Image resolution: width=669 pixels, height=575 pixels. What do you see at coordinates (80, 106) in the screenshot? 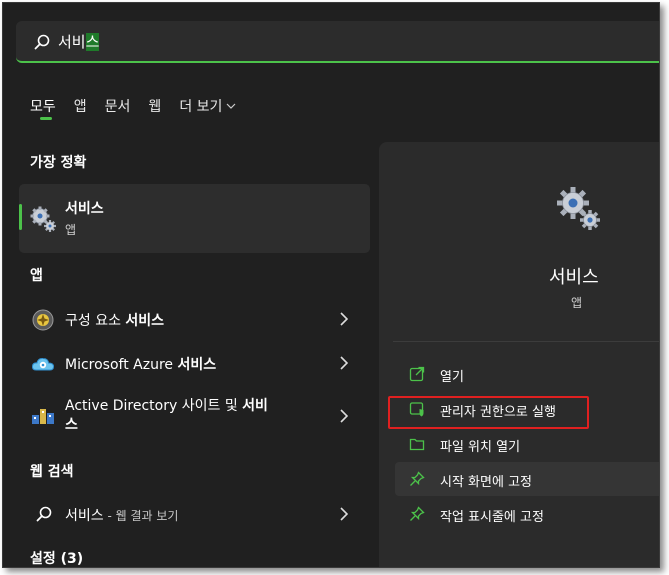
I see `tab-apps: 앱` at bounding box center [80, 106].